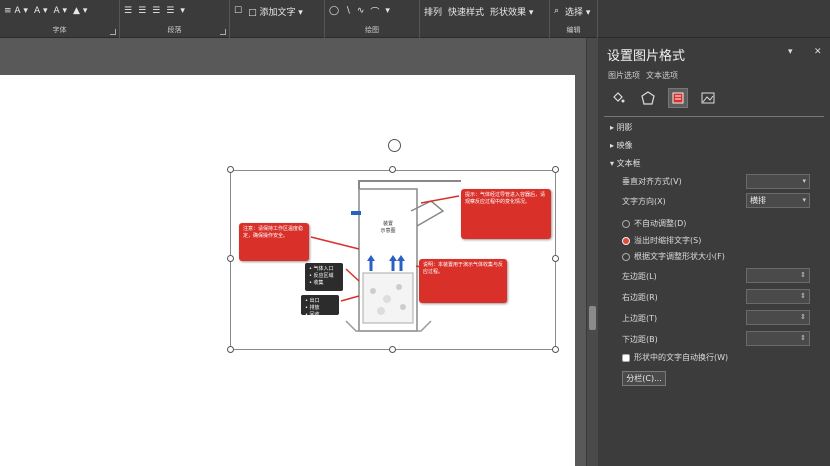 This screenshot has height=466, width=830. Describe the element at coordinates (80, 11) in the screenshot. I see `font-color-tool: ▲ ▾` at that location.